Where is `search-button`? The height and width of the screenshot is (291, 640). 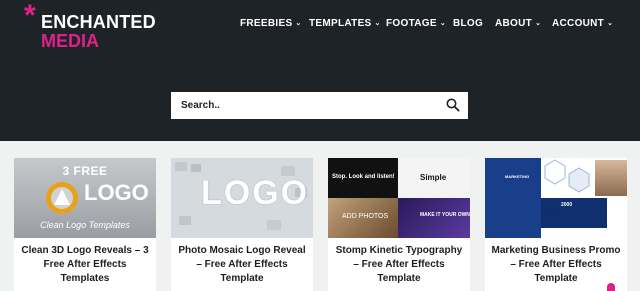 search-button is located at coordinates (453, 105).